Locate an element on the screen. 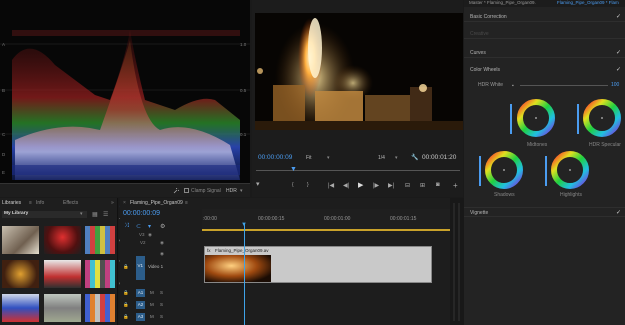  program-scrub-bar is located at coordinates (358, 170).